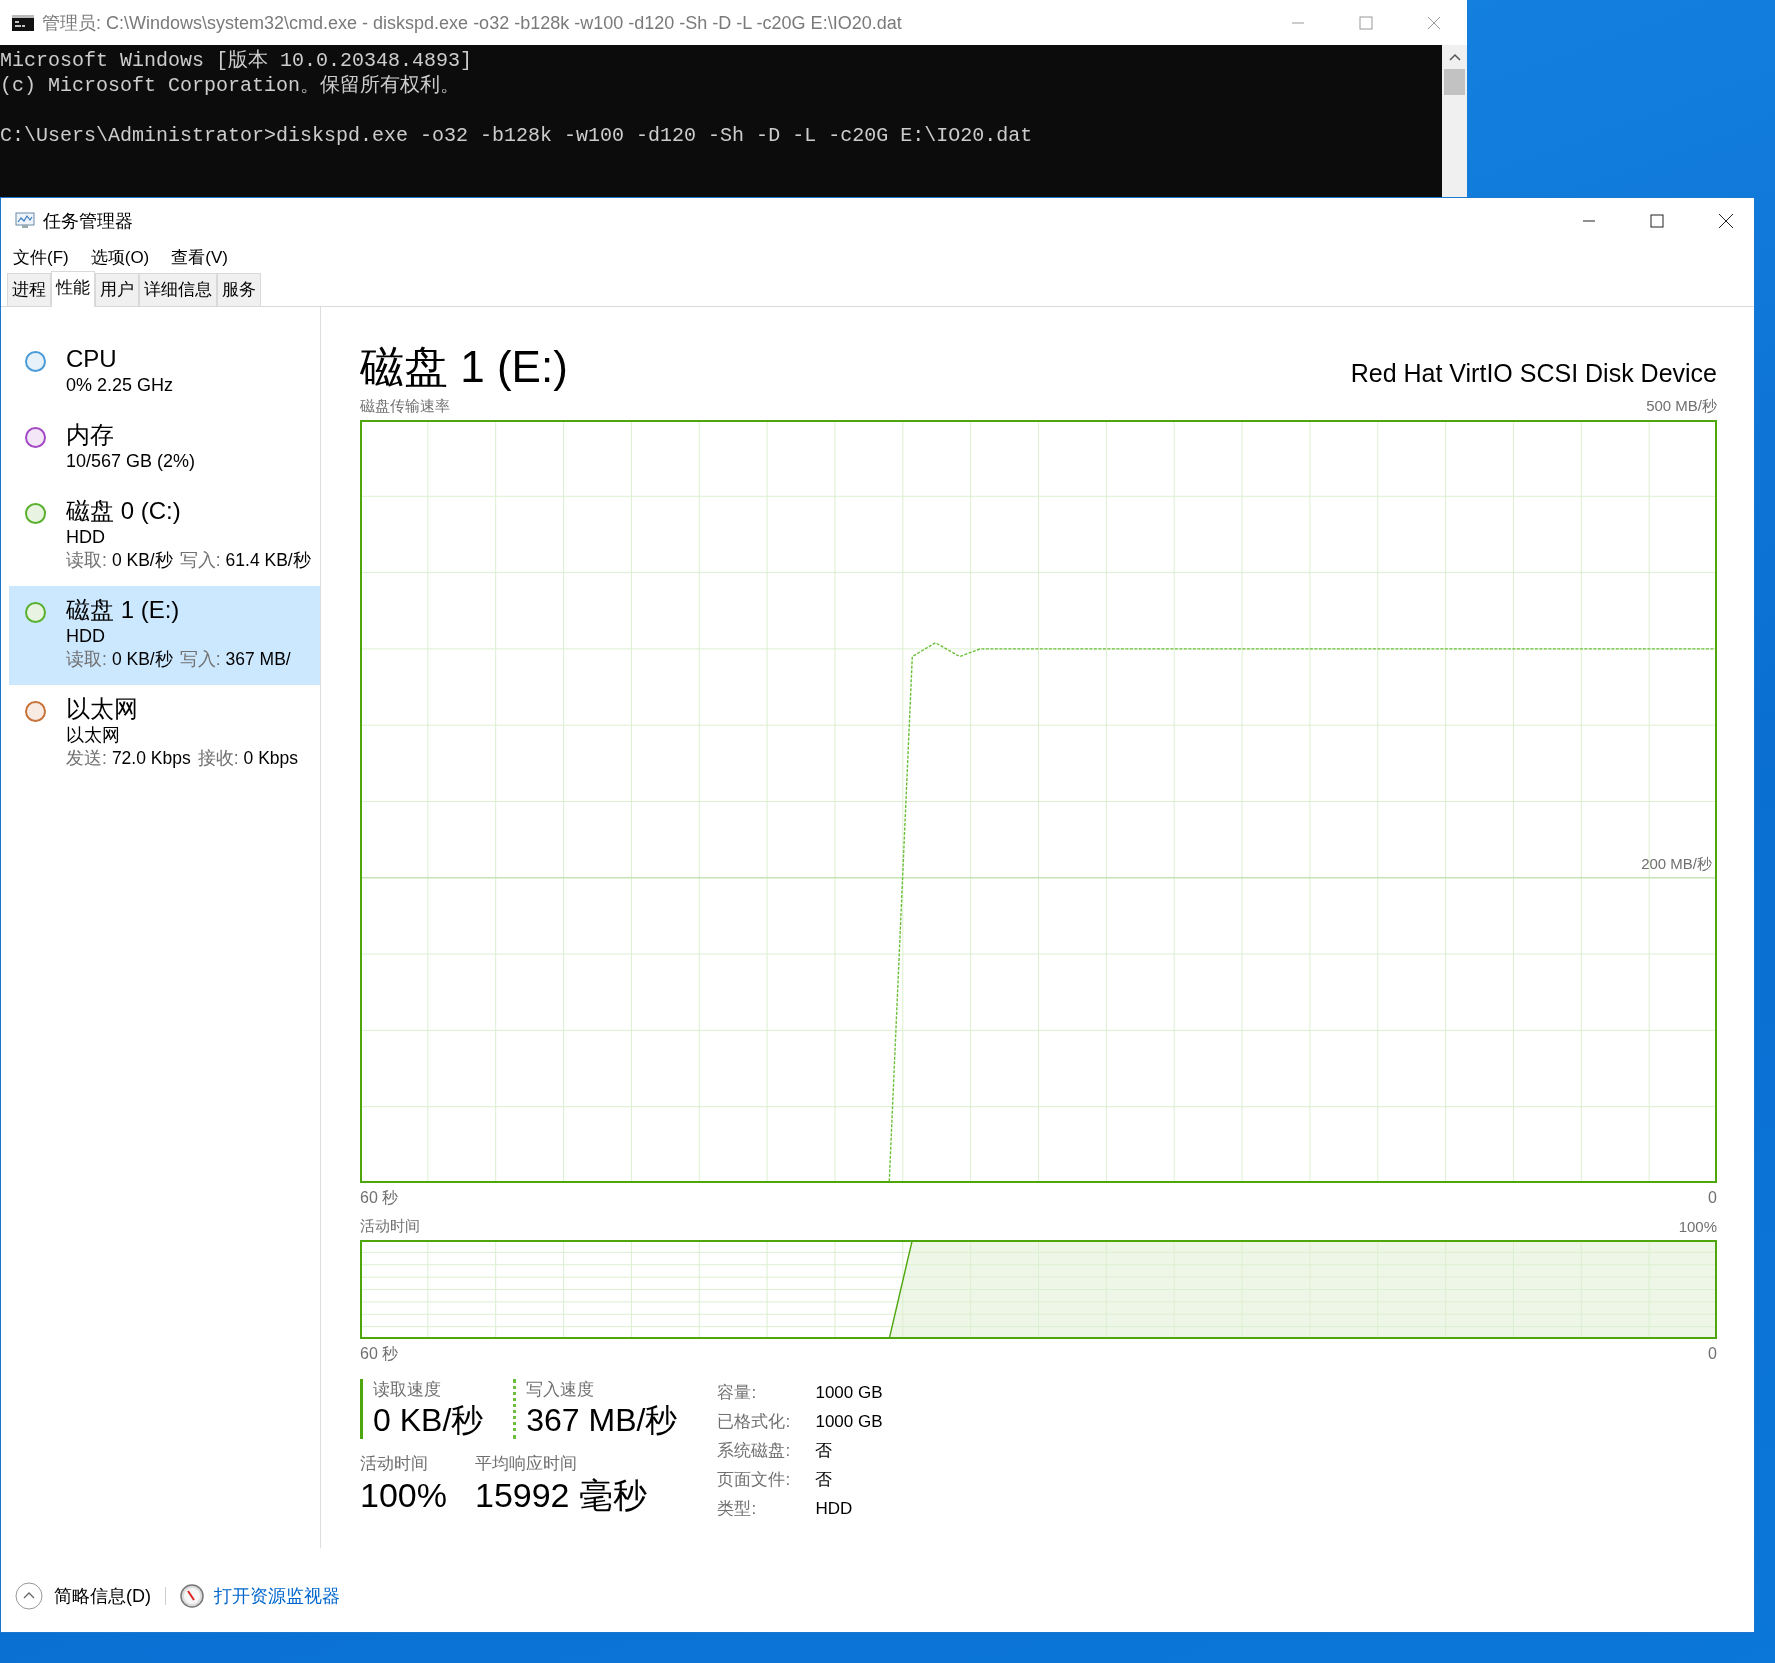 Image resolution: width=1775 pixels, height=1663 pixels. What do you see at coordinates (526, 1464) in the screenshot?
I see `stat-label: 平均响应时间` at bounding box center [526, 1464].